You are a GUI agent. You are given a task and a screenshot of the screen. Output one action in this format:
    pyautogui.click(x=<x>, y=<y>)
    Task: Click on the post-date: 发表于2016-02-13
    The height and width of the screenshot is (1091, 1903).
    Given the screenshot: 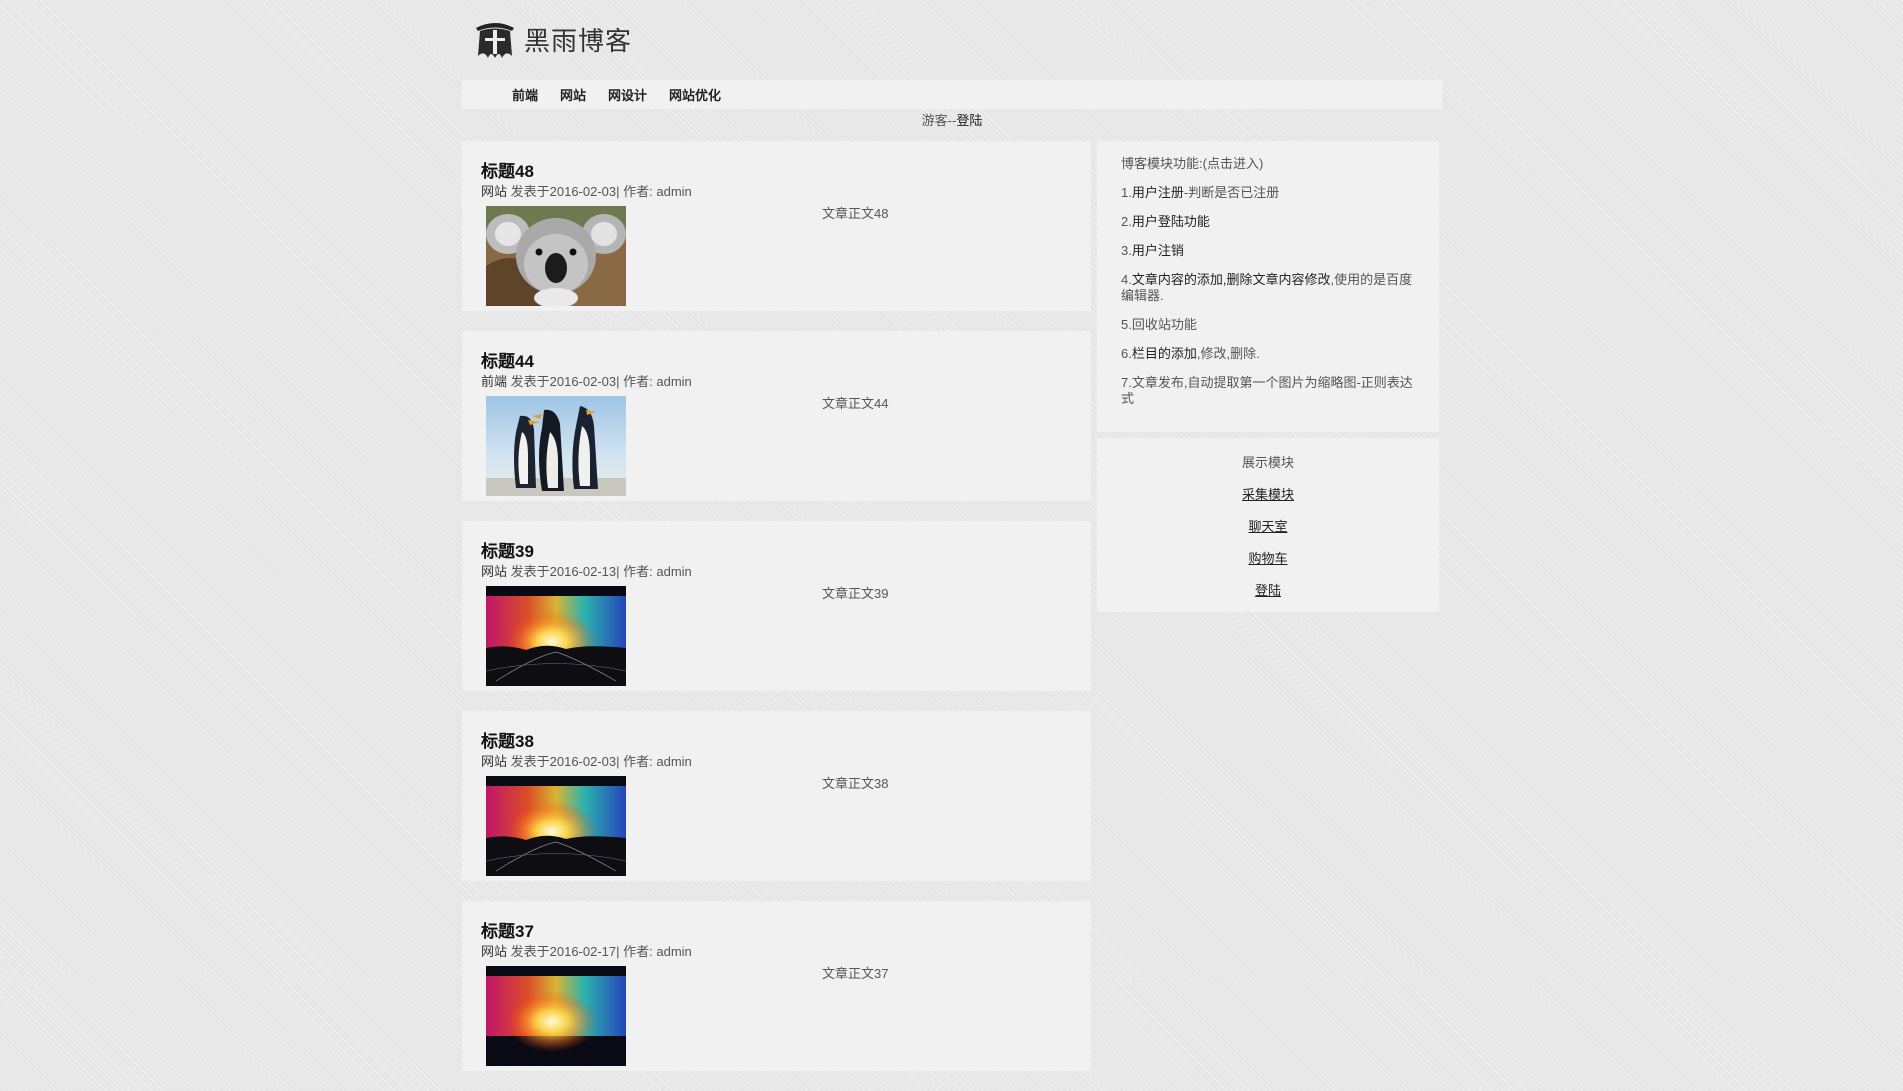 What is the action you would take?
    pyautogui.click(x=563, y=571)
    